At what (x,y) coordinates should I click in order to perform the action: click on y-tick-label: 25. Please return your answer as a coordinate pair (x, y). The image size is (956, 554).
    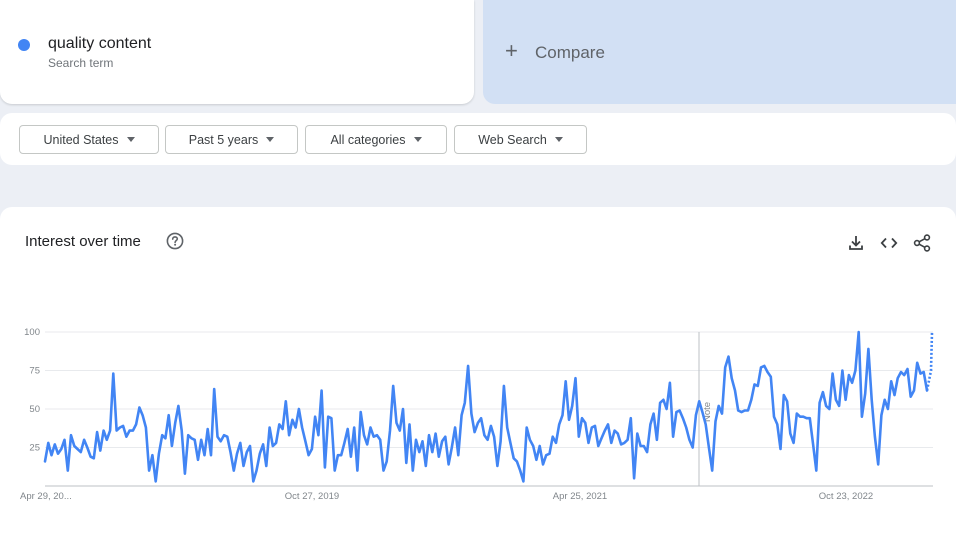
    Looking at the image, I should click on (34, 448).